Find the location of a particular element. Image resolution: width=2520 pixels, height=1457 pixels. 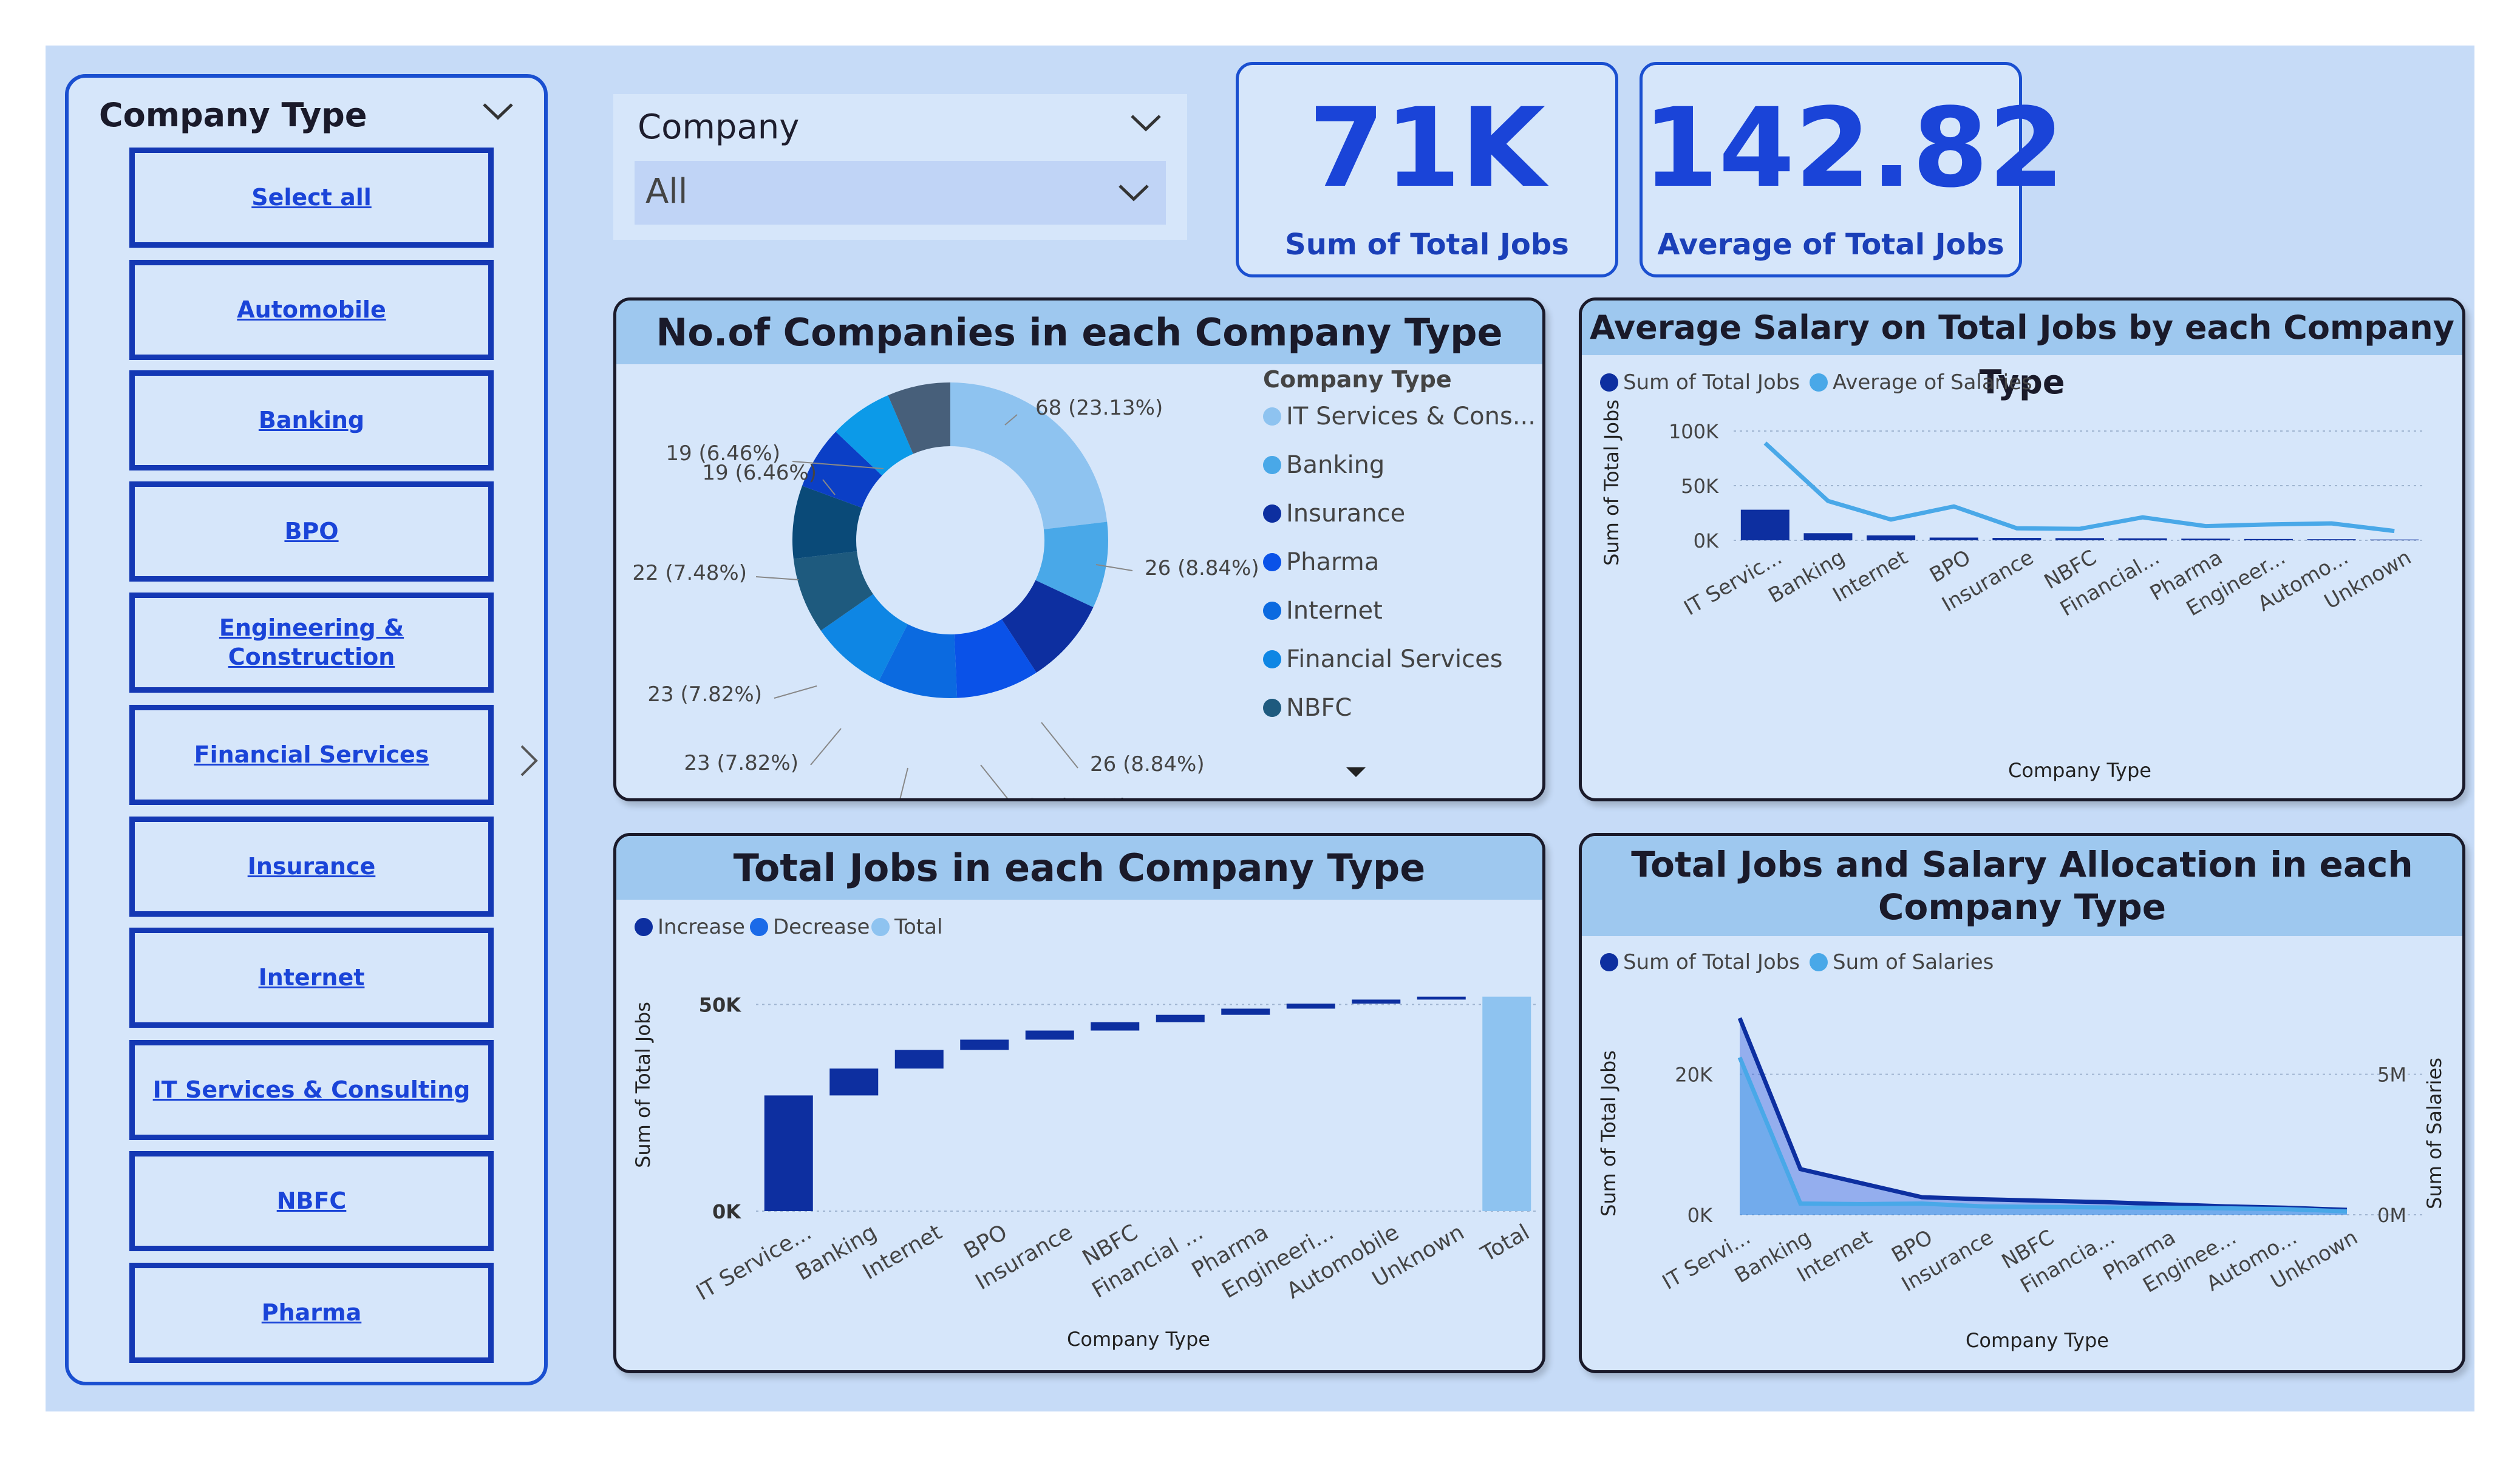

slicer-item-internet: Internet is located at coordinates (311, 978).